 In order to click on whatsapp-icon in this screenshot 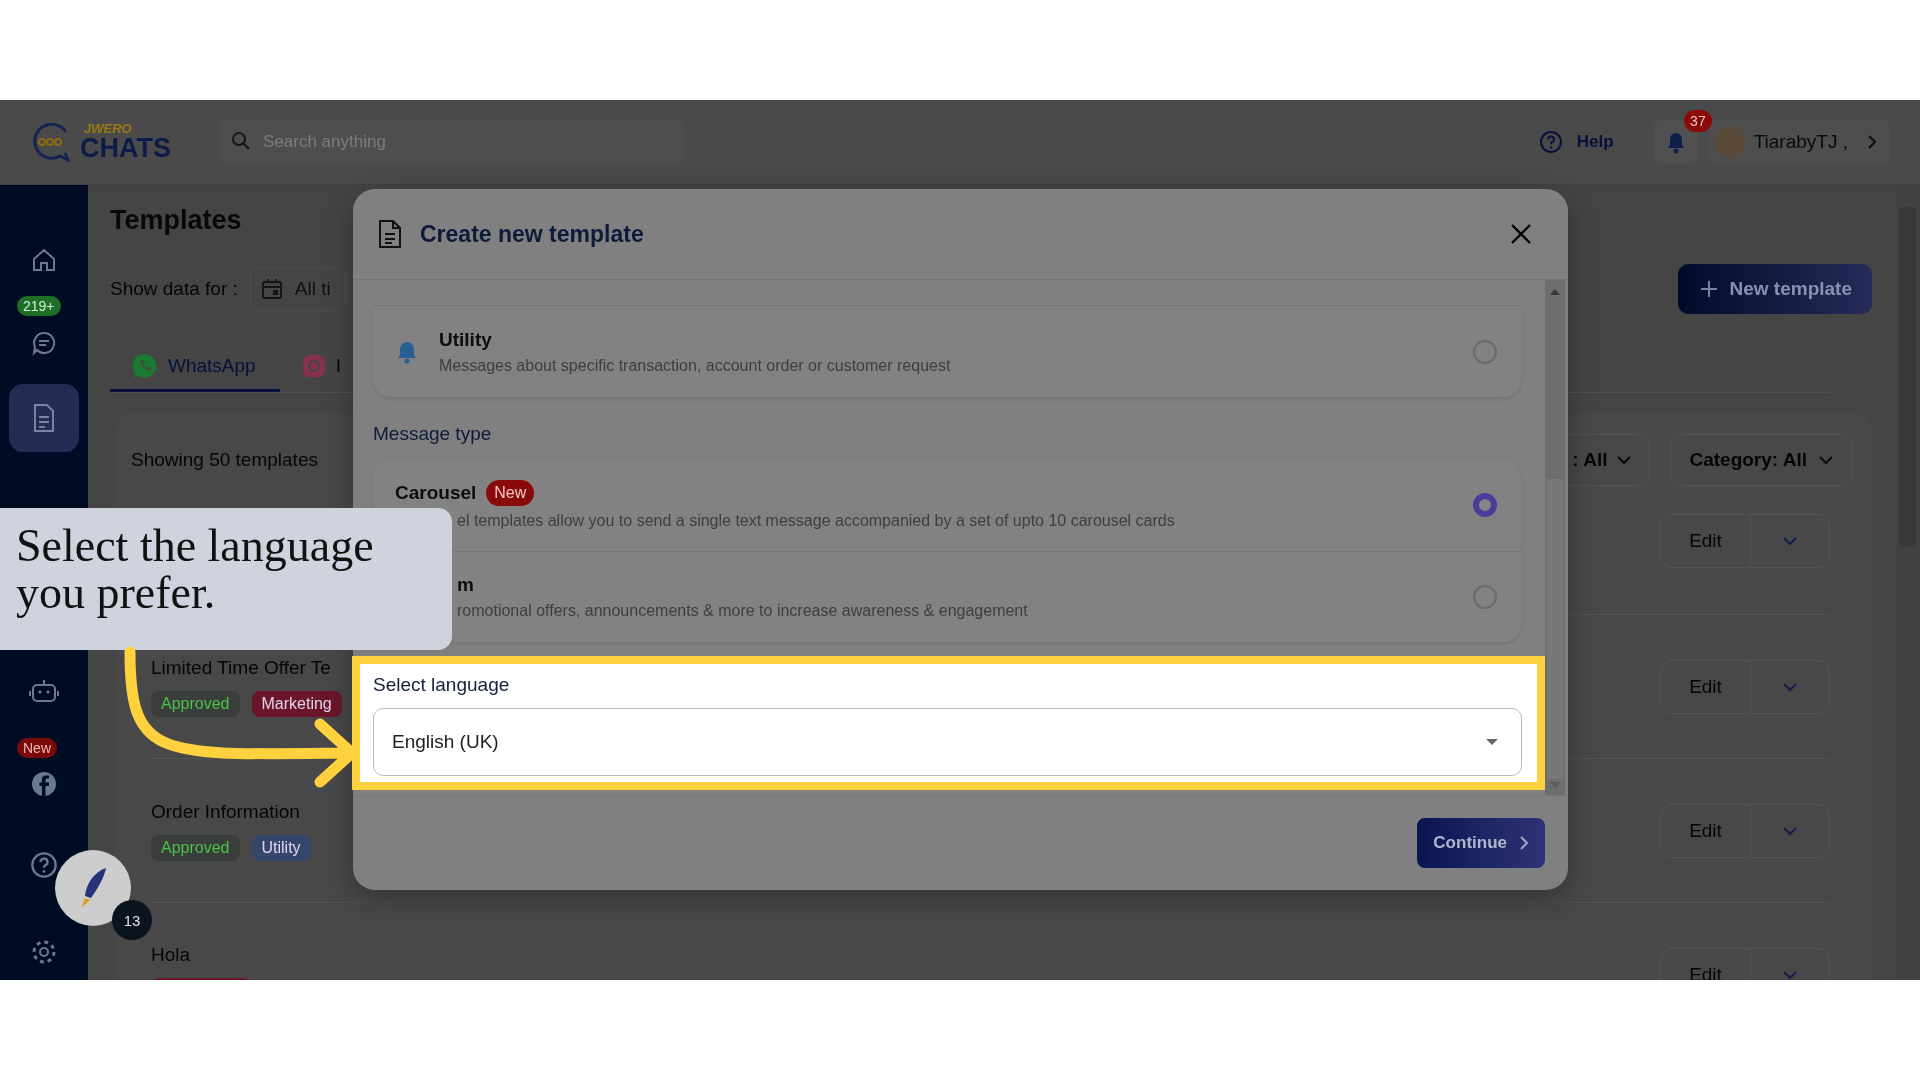, I will do `click(145, 366)`.